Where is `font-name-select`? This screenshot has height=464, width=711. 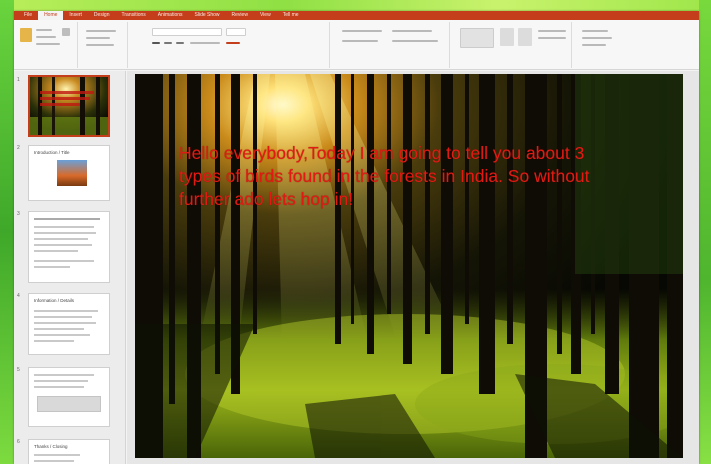
font-name-select is located at coordinates (187, 32).